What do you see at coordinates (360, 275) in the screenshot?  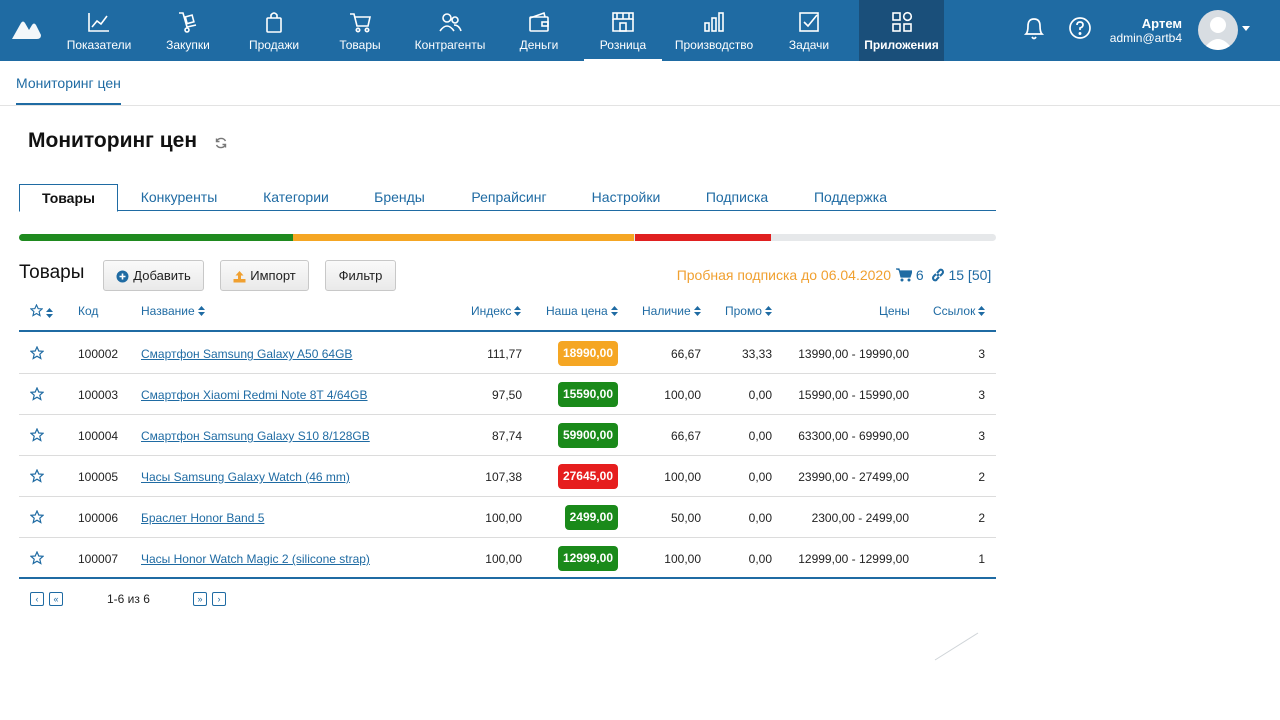 I see `filter-button: Фильтр` at bounding box center [360, 275].